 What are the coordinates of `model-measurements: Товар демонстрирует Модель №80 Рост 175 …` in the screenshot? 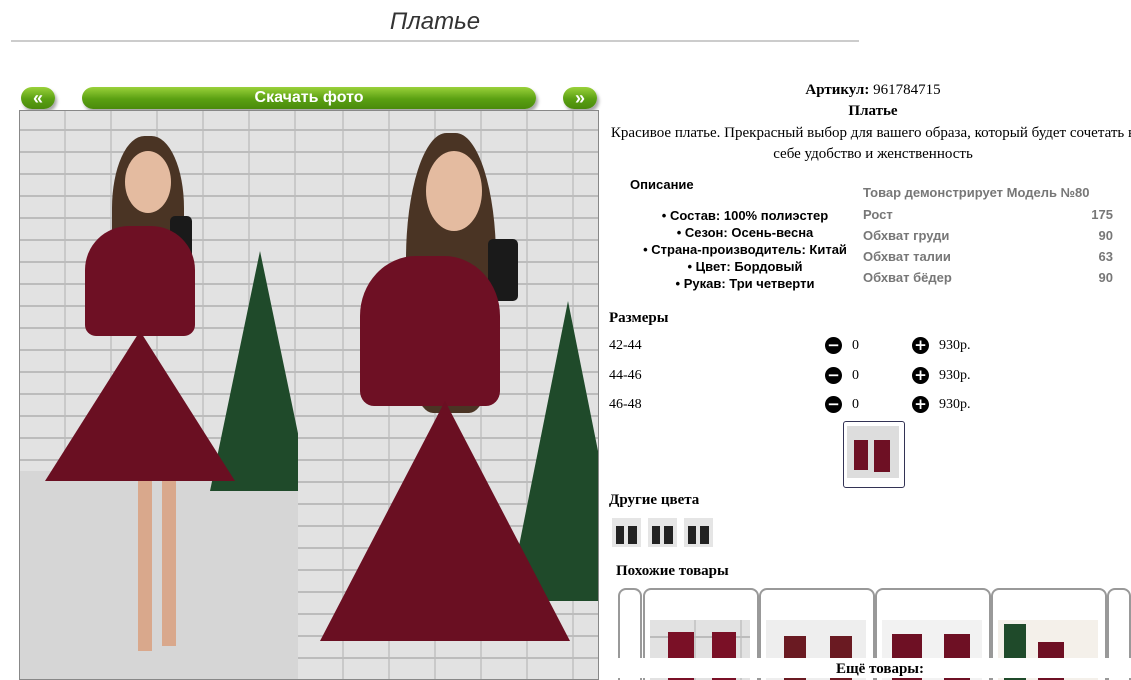 It's located at (988, 235).